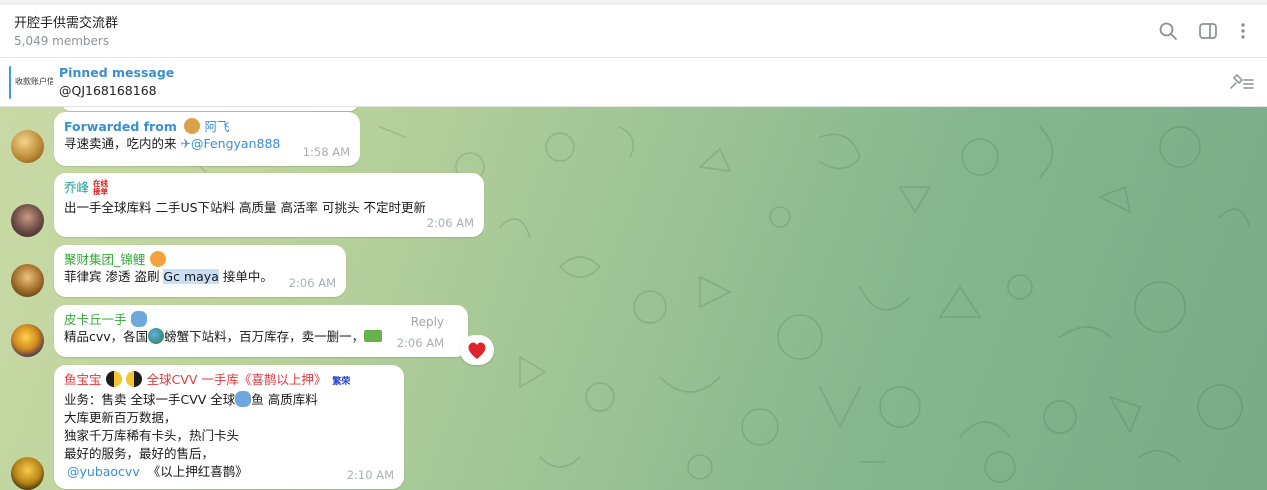 The width and height of the screenshot is (1267, 490). What do you see at coordinates (152, 435) in the screenshot?
I see `message-line: 独家千万库稀有卡头，热门卡头` at bounding box center [152, 435].